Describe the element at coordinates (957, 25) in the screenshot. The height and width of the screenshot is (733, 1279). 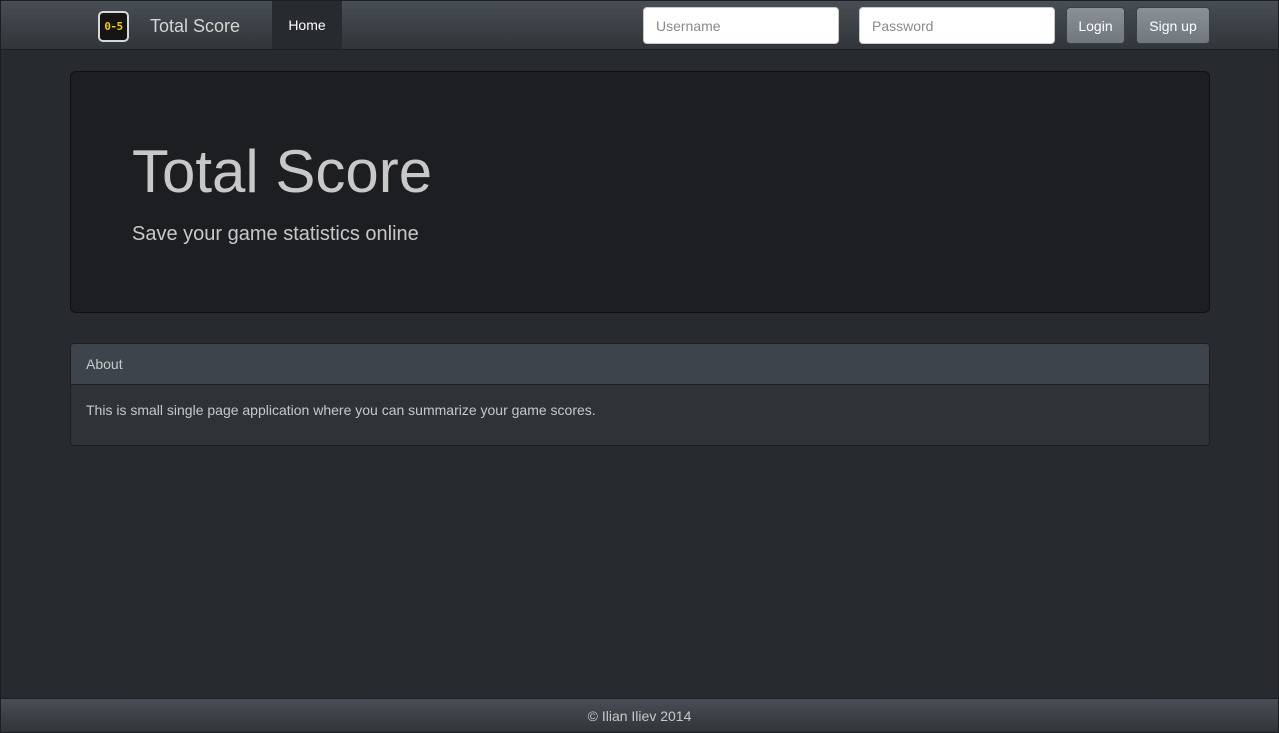
I see `password-input` at that location.